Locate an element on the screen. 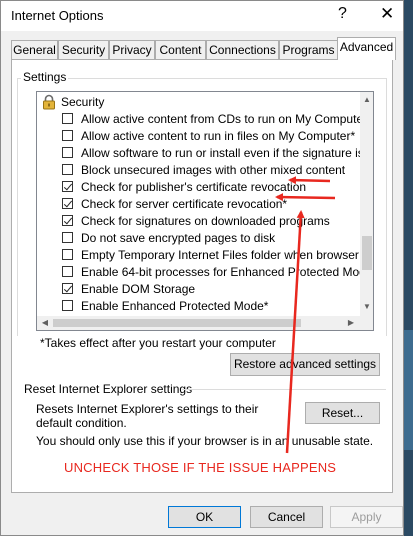  scroll-down-icon: ▼ is located at coordinates (366, 306).